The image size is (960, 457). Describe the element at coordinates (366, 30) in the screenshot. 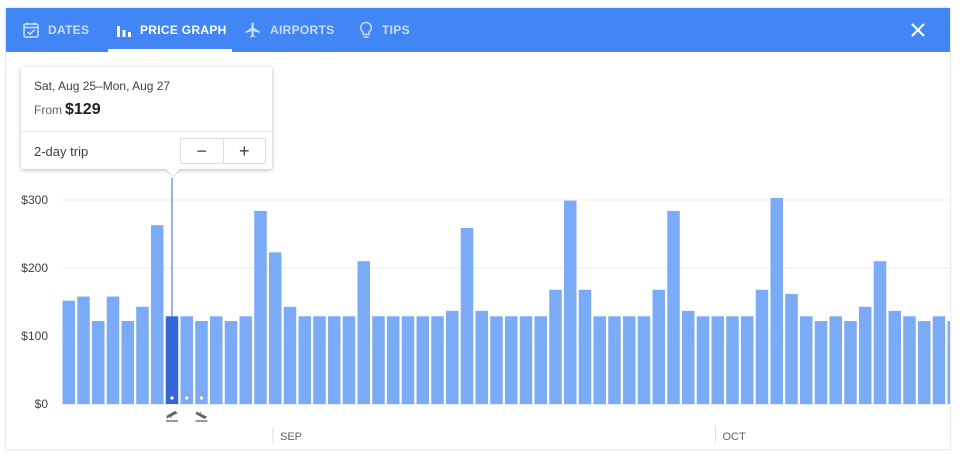

I see `lightbulb-icon` at that location.